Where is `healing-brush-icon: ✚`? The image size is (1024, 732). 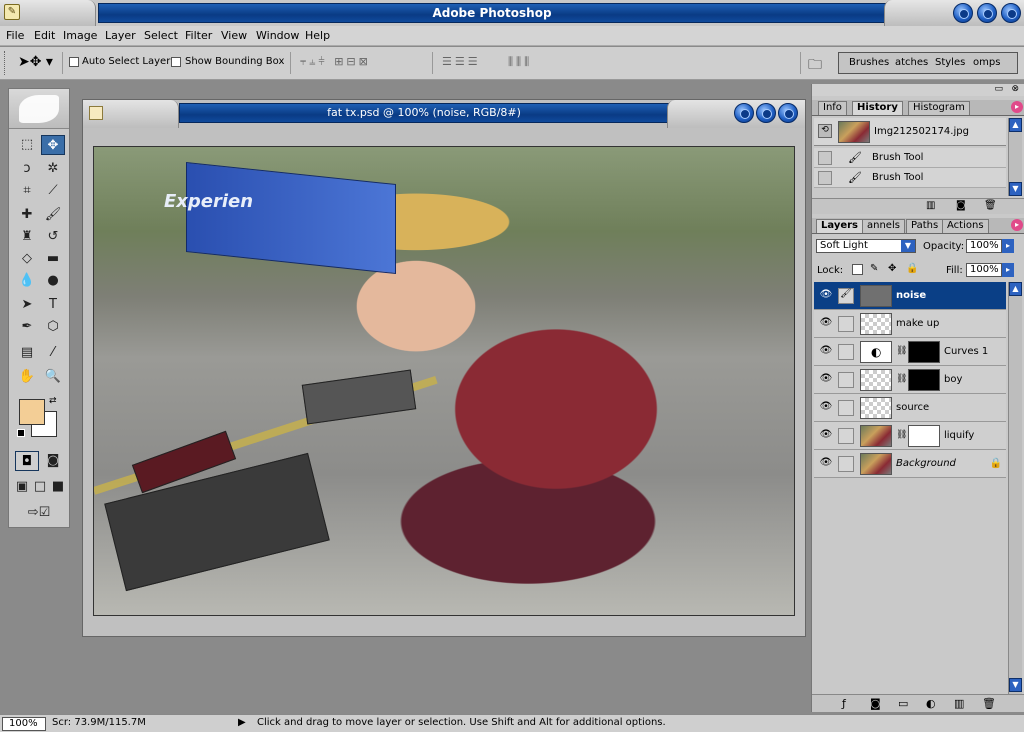
healing-brush-icon: ✚ is located at coordinates (27, 215).